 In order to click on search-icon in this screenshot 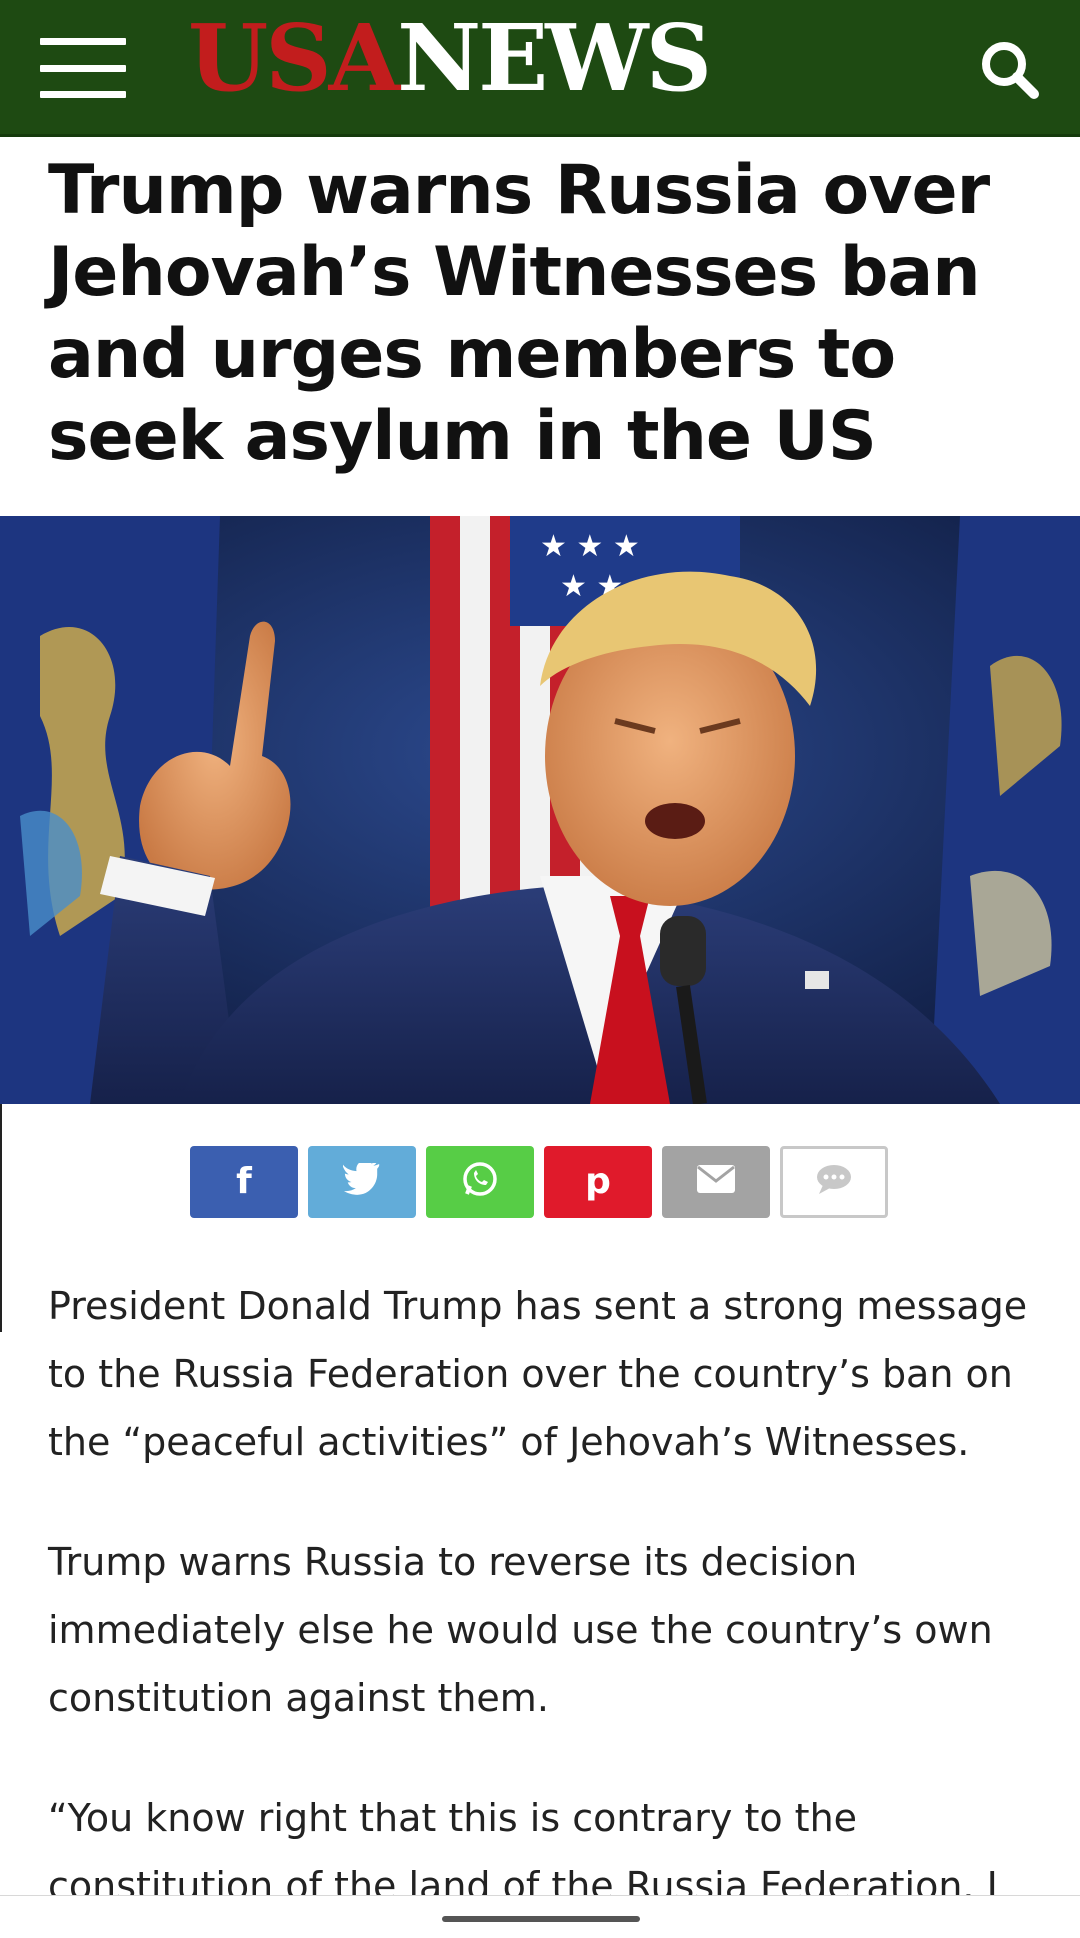, I will do `click(1009, 69)`.